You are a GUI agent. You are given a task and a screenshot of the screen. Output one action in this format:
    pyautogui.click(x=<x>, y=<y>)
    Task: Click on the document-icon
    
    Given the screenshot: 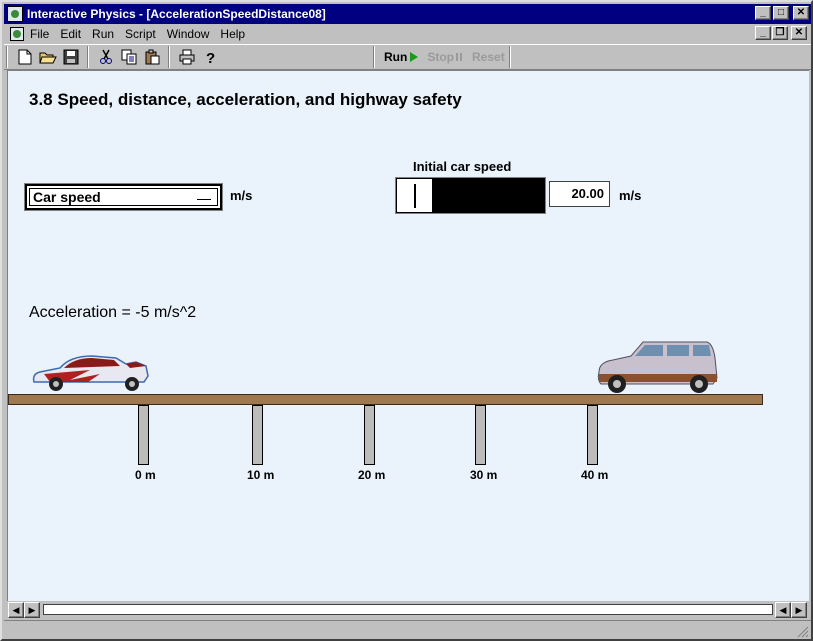 What is the action you would take?
    pyautogui.click(x=17, y=34)
    